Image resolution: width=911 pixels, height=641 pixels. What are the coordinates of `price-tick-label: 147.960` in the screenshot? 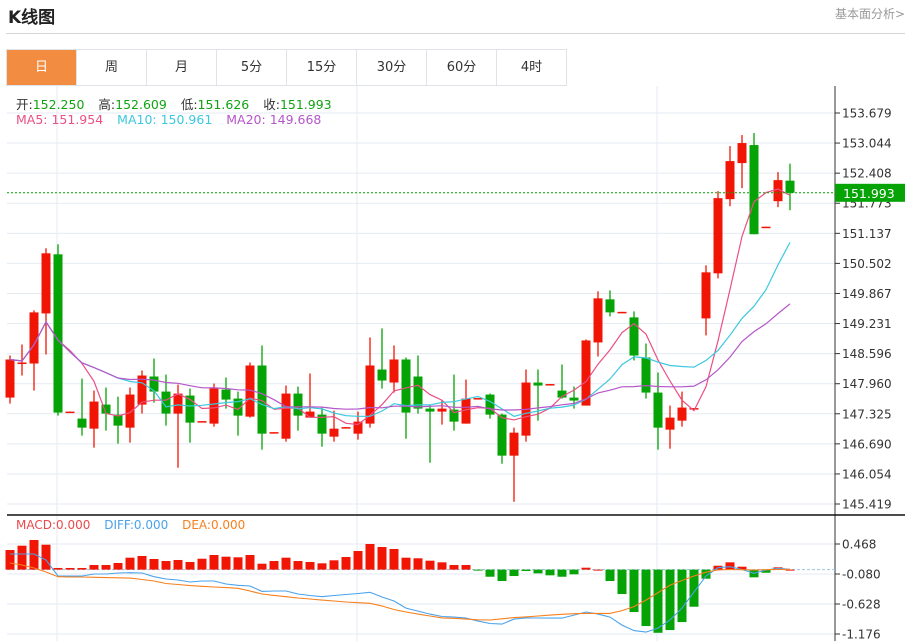 It's located at (867, 384).